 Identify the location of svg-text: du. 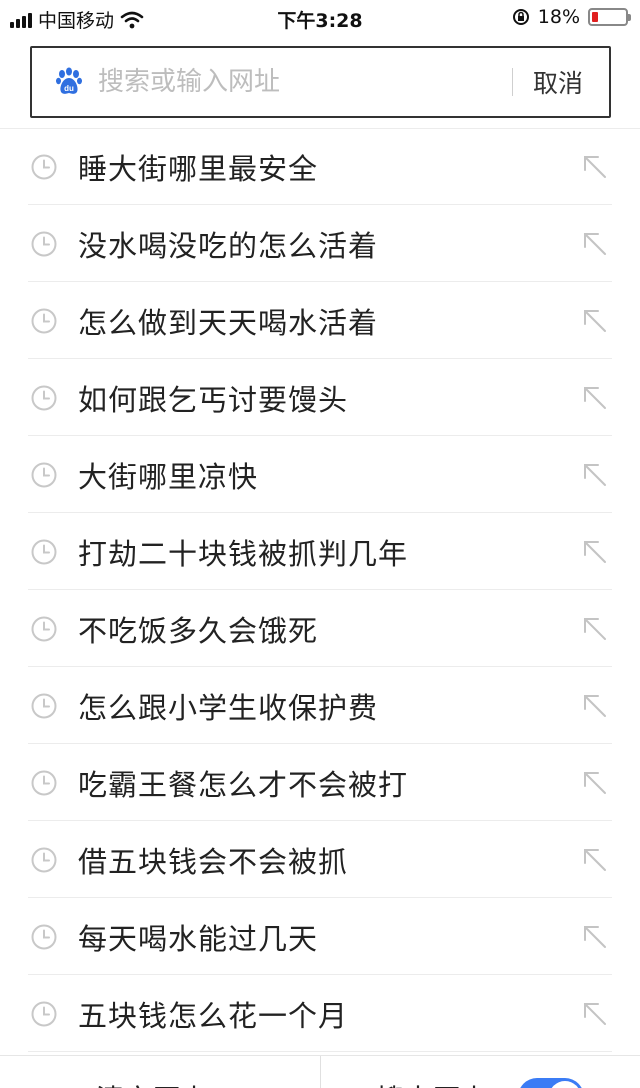
(69, 88).